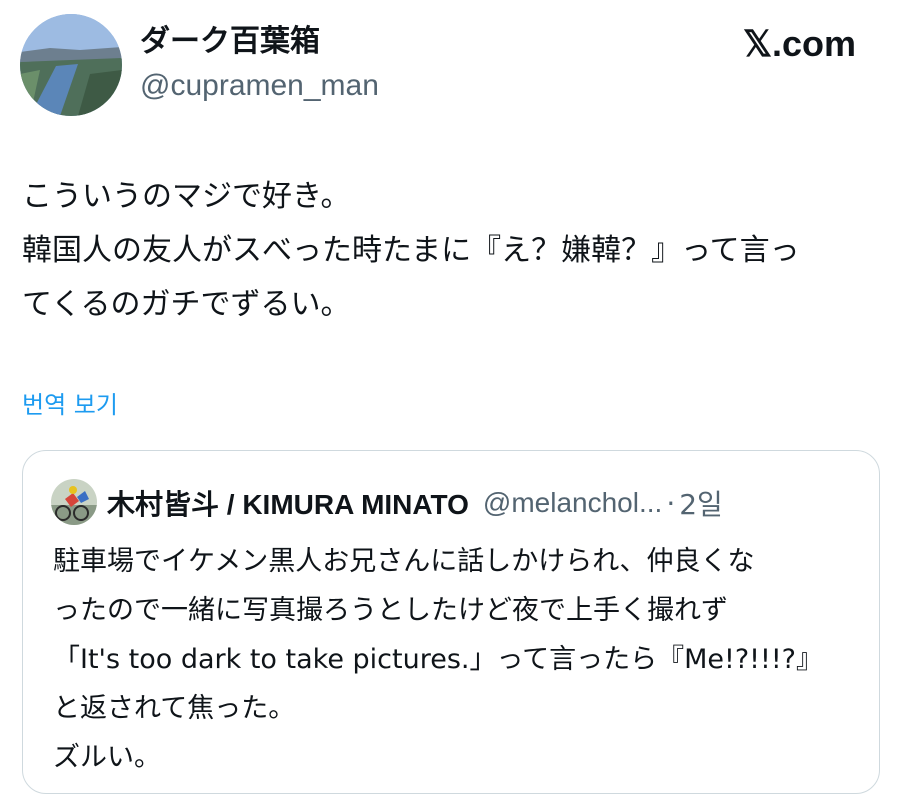 Image resolution: width=900 pixels, height=806 pixels. I want to click on river-landscape-avatar-icon, so click(71, 65).